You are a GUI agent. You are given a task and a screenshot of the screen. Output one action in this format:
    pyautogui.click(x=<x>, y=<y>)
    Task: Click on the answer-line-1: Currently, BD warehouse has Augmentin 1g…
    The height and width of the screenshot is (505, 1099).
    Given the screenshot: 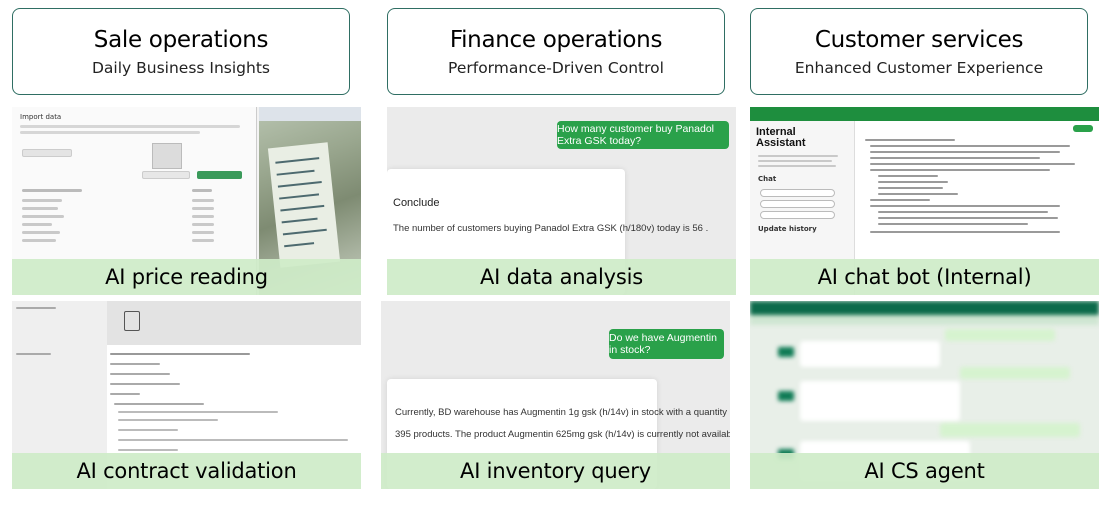 What is the action you would take?
    pyautogui.click(x=562, y=412)
    